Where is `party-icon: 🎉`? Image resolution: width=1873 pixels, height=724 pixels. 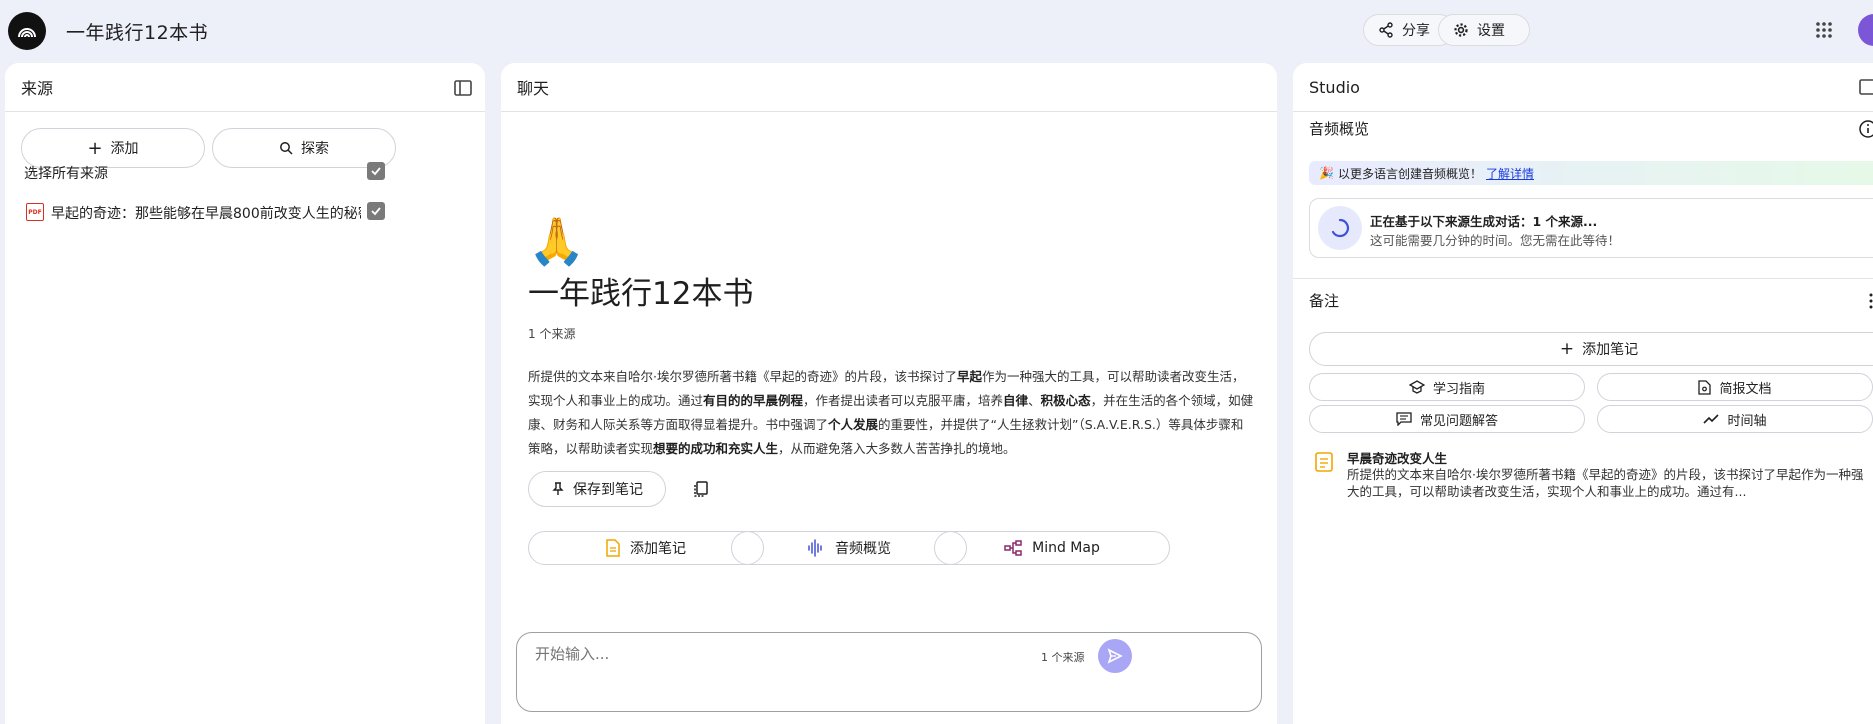
party-icon: 🎉 is located at coordinates (1326, 173).